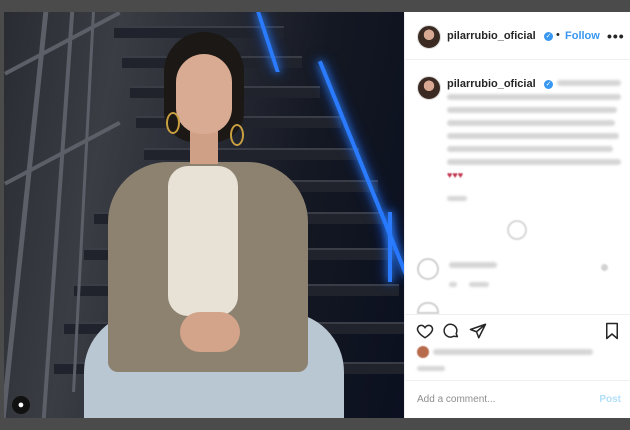 The width and height of the screenshot is (630, 430). What do you see at coordinates (610, 399) in the screenshot?
I see `post-comment-button: Post` at bounding box center [610, 399].